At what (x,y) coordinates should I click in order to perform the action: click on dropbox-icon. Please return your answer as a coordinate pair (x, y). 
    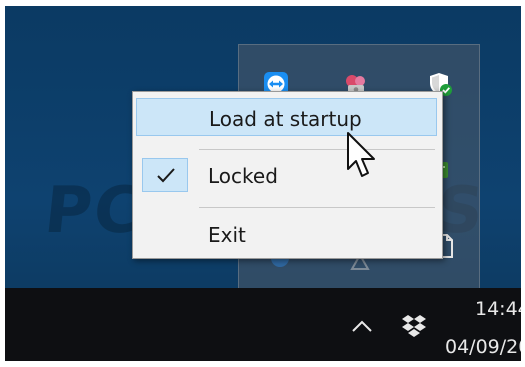
    Looking at the image, I should click on (414, 328).